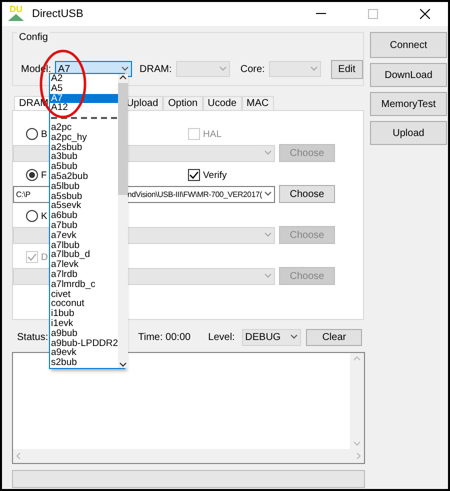  I want to click on dropdown-item: a2pc_hy, so click(84, 137).